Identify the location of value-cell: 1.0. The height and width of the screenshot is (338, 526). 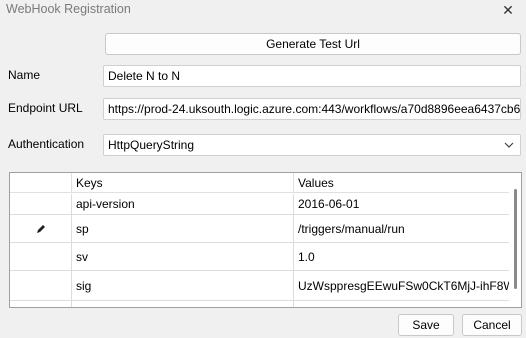
(402, 256).